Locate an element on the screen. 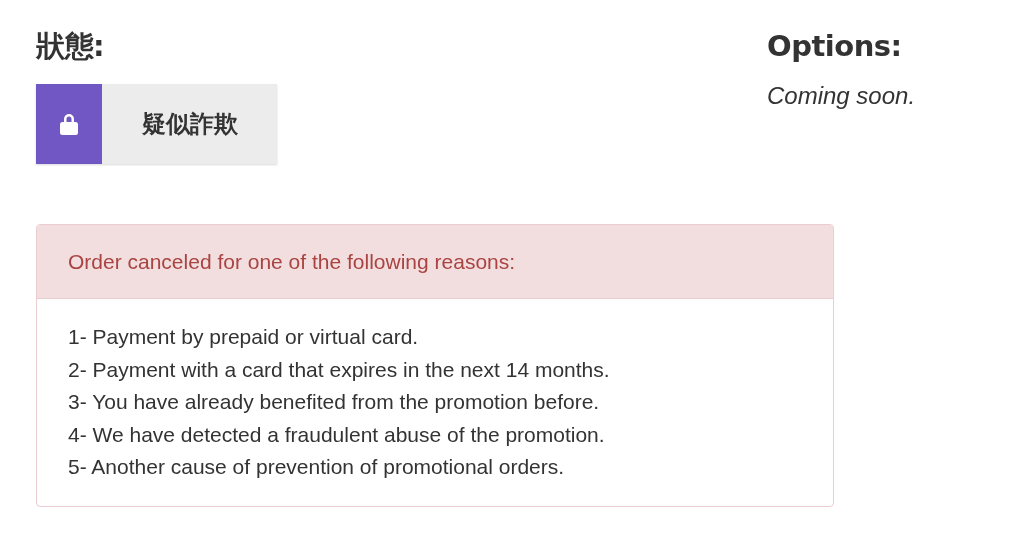 The height and width of the screenshot is (540, 1028). reason-line: 3- You have already benefited from the promotion before. is located at coordinates (334, 402).